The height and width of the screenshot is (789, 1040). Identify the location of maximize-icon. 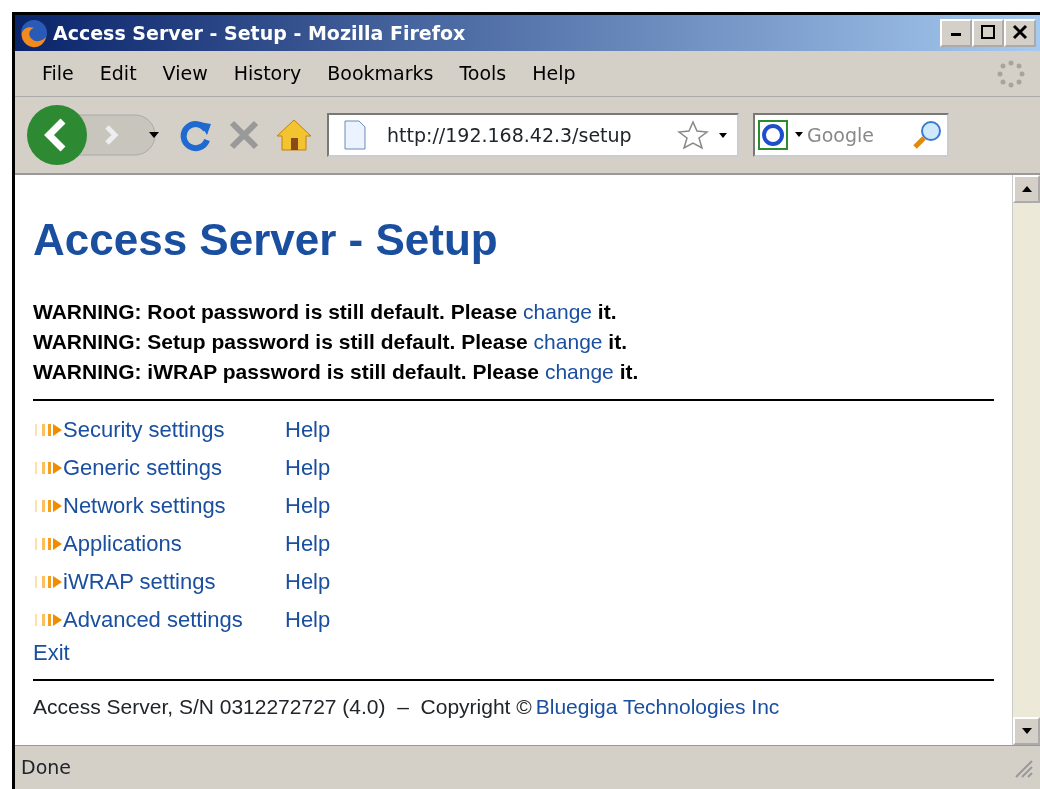
(988, 32).